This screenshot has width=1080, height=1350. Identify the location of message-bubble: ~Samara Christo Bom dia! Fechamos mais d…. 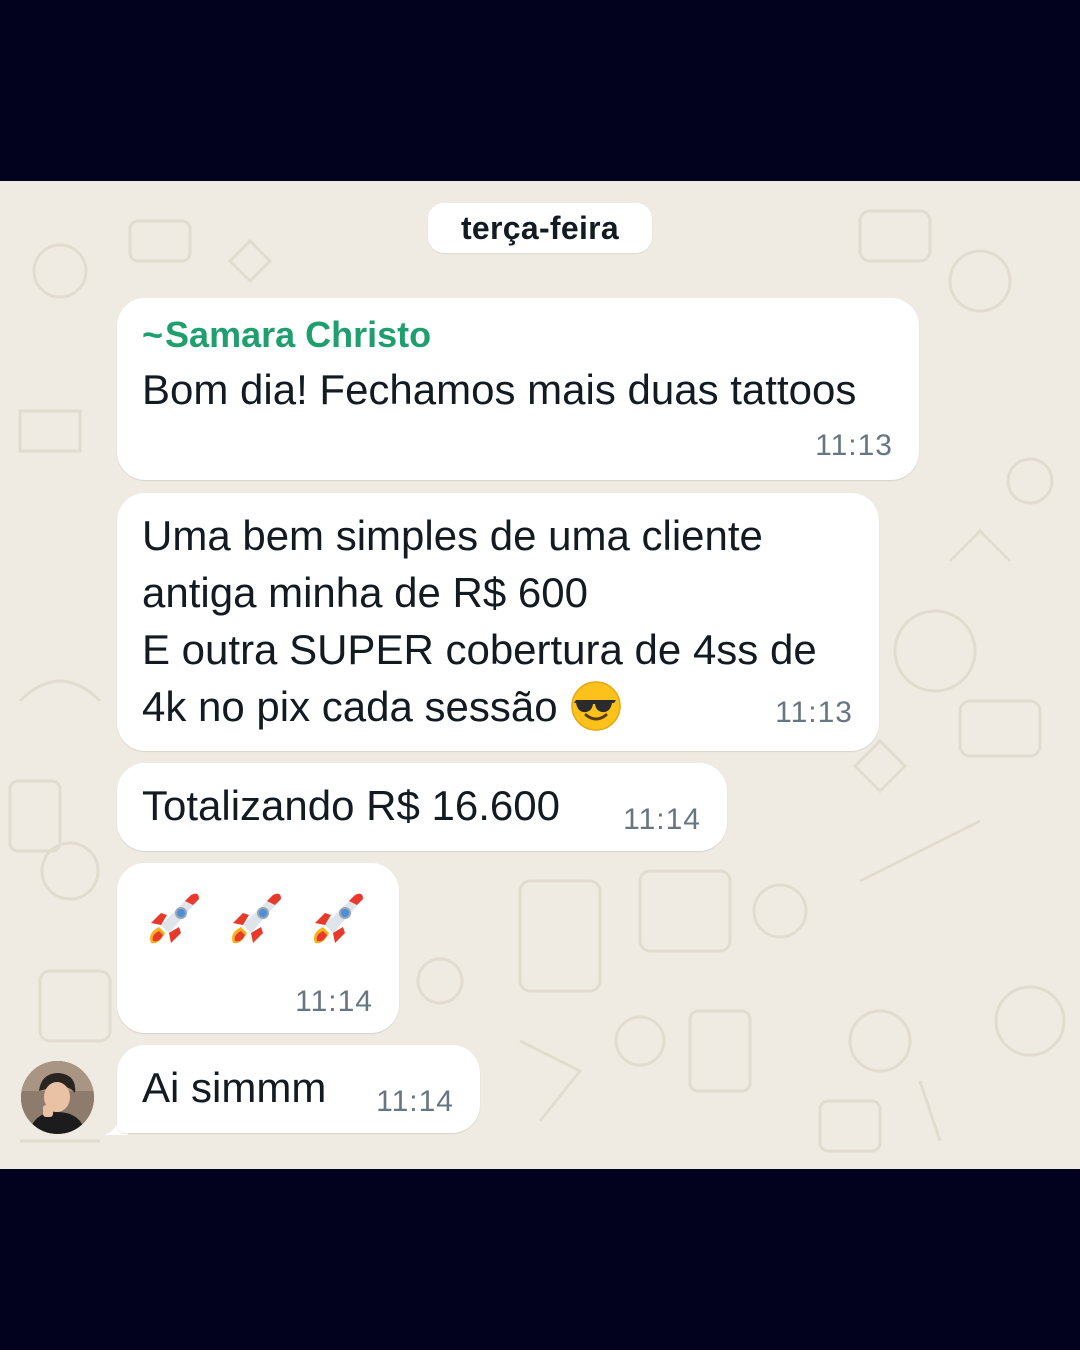
(518, 389).